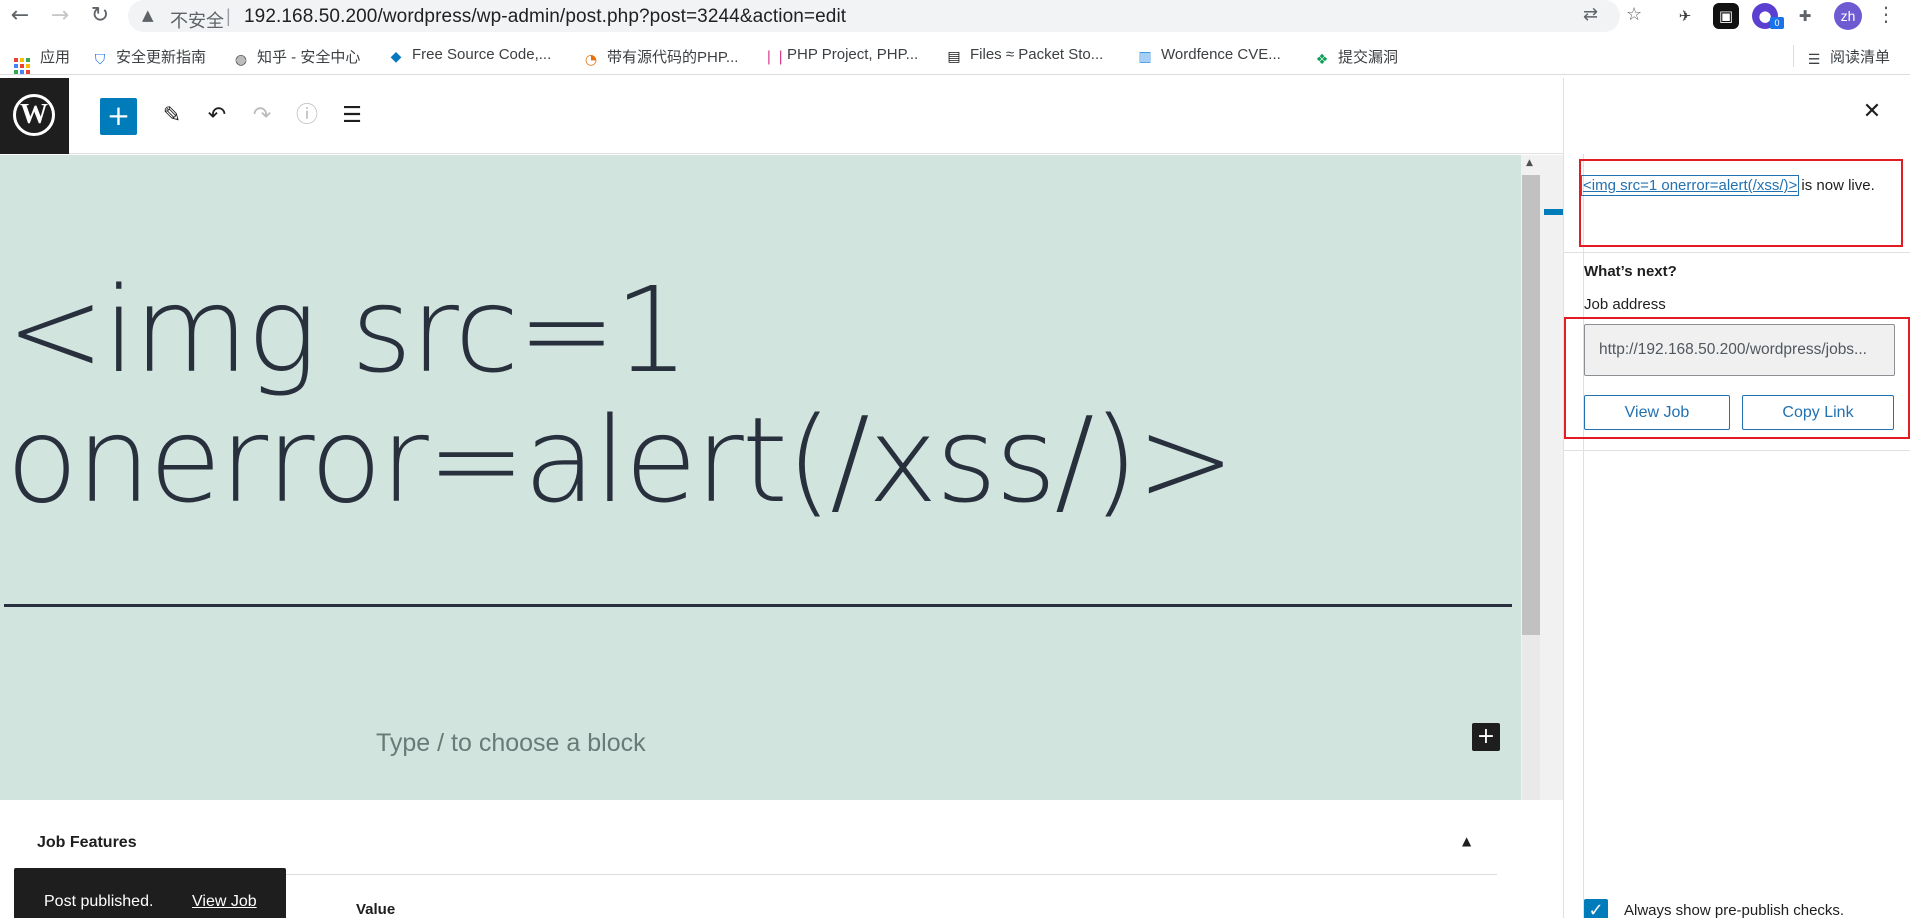  I want to click on extension-dark-icon: ▣, so click(1726, 16).